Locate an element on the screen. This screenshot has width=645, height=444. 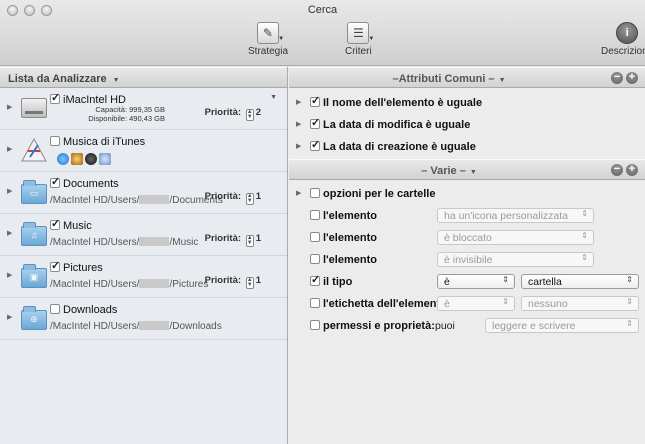
downloads-folder-icon: ⊕ is located at coordinates (34, 318).